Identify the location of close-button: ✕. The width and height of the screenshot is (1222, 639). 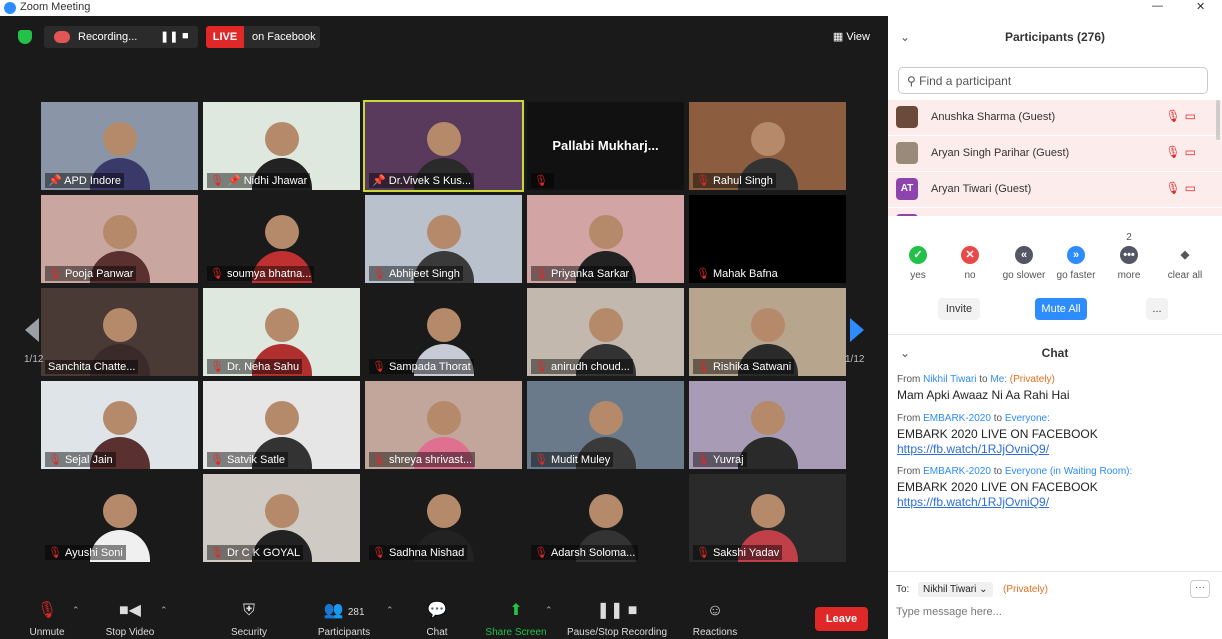
(1200, 6).